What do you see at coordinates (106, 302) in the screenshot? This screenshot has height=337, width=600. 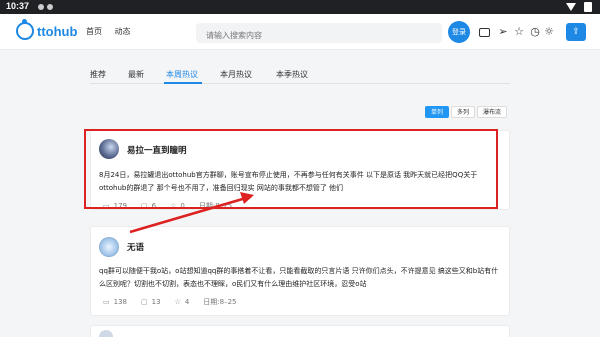 I see `views-icon: ▭` at bounding box center [106, 302].